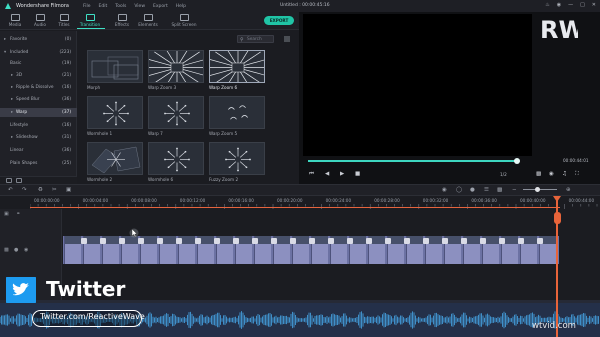  What do you see at coordinates (38, 137) in the screenshot?
I see `sidebar-item-slideshow: ▸ Slideshow (31)` at bounding box center [38, 137].